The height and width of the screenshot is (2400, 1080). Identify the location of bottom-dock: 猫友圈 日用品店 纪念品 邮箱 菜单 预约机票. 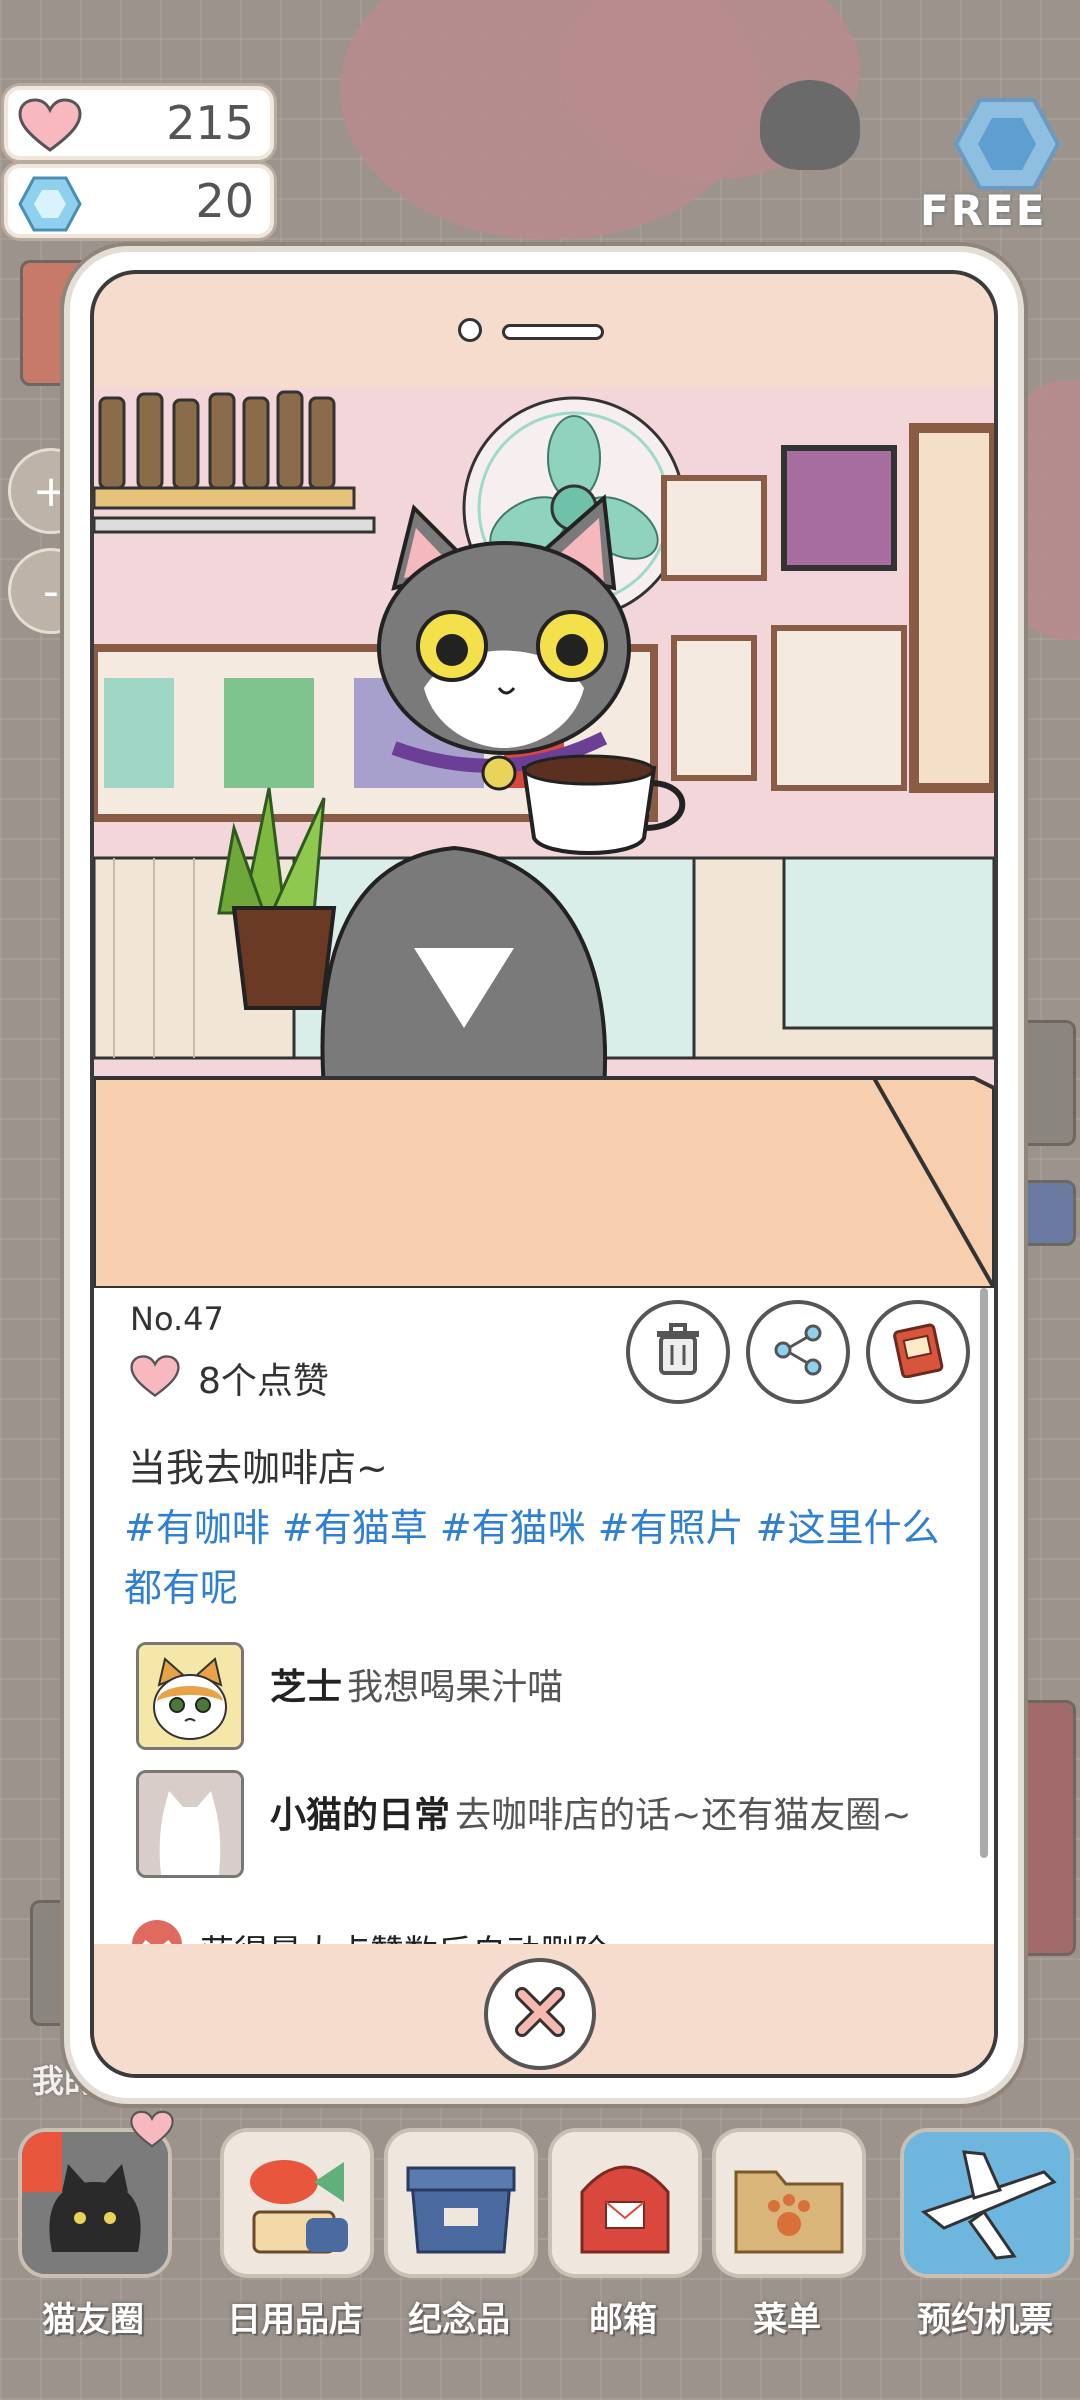
(540, 2255).